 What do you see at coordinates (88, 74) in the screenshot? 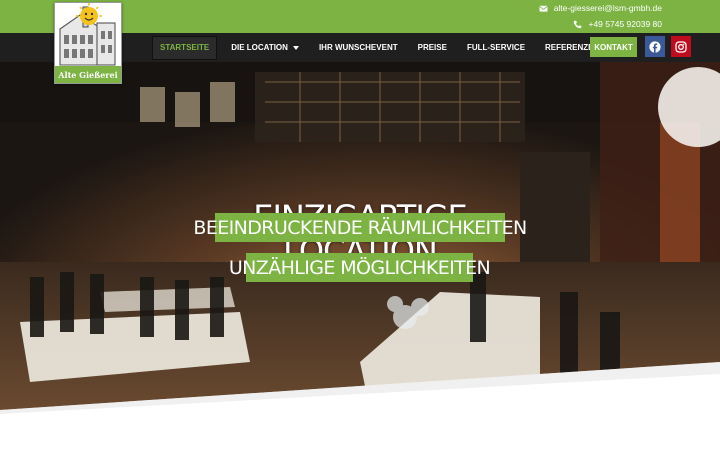
I see `logo-text: Alte Gießerei` at bounding box center [88, 74].